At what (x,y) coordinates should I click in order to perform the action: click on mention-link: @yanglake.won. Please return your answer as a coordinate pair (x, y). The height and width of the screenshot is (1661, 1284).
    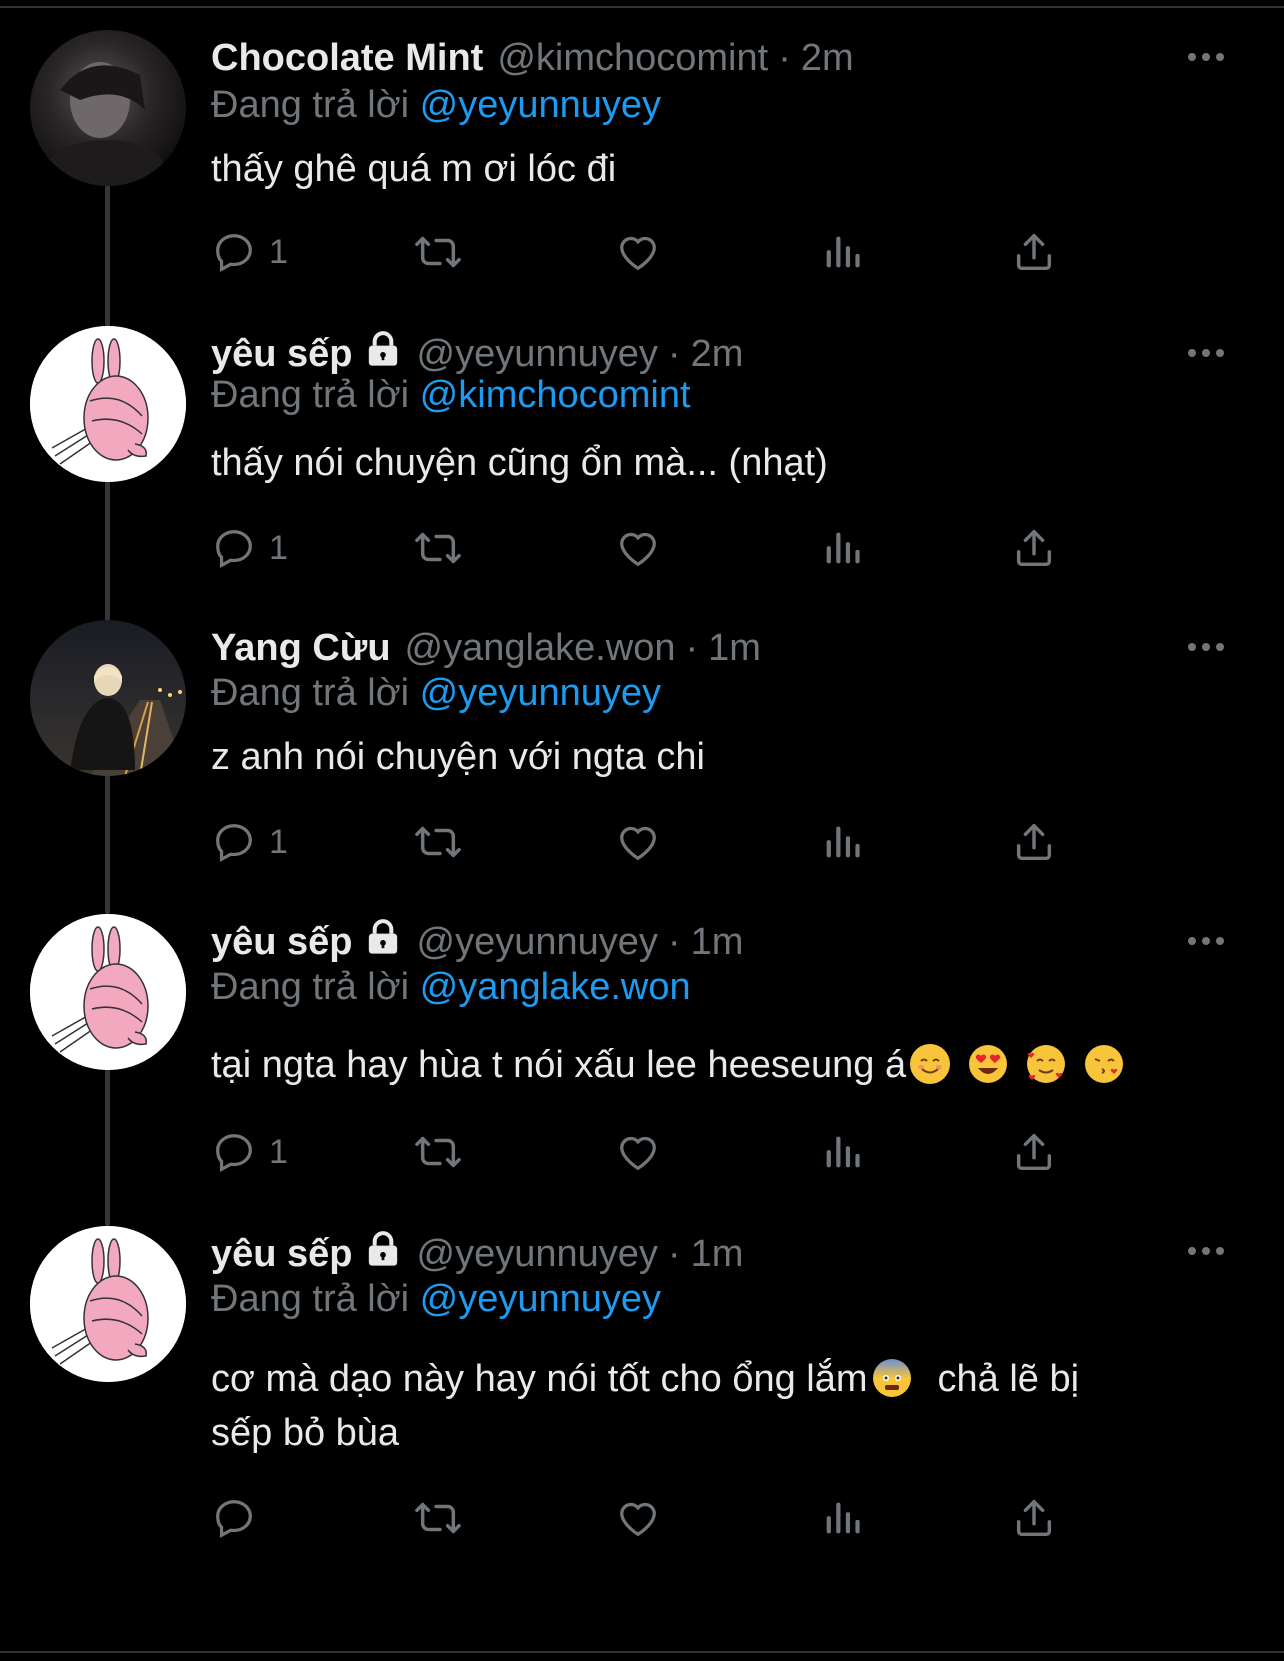
    Looking at the image, I should click on (555, 987).